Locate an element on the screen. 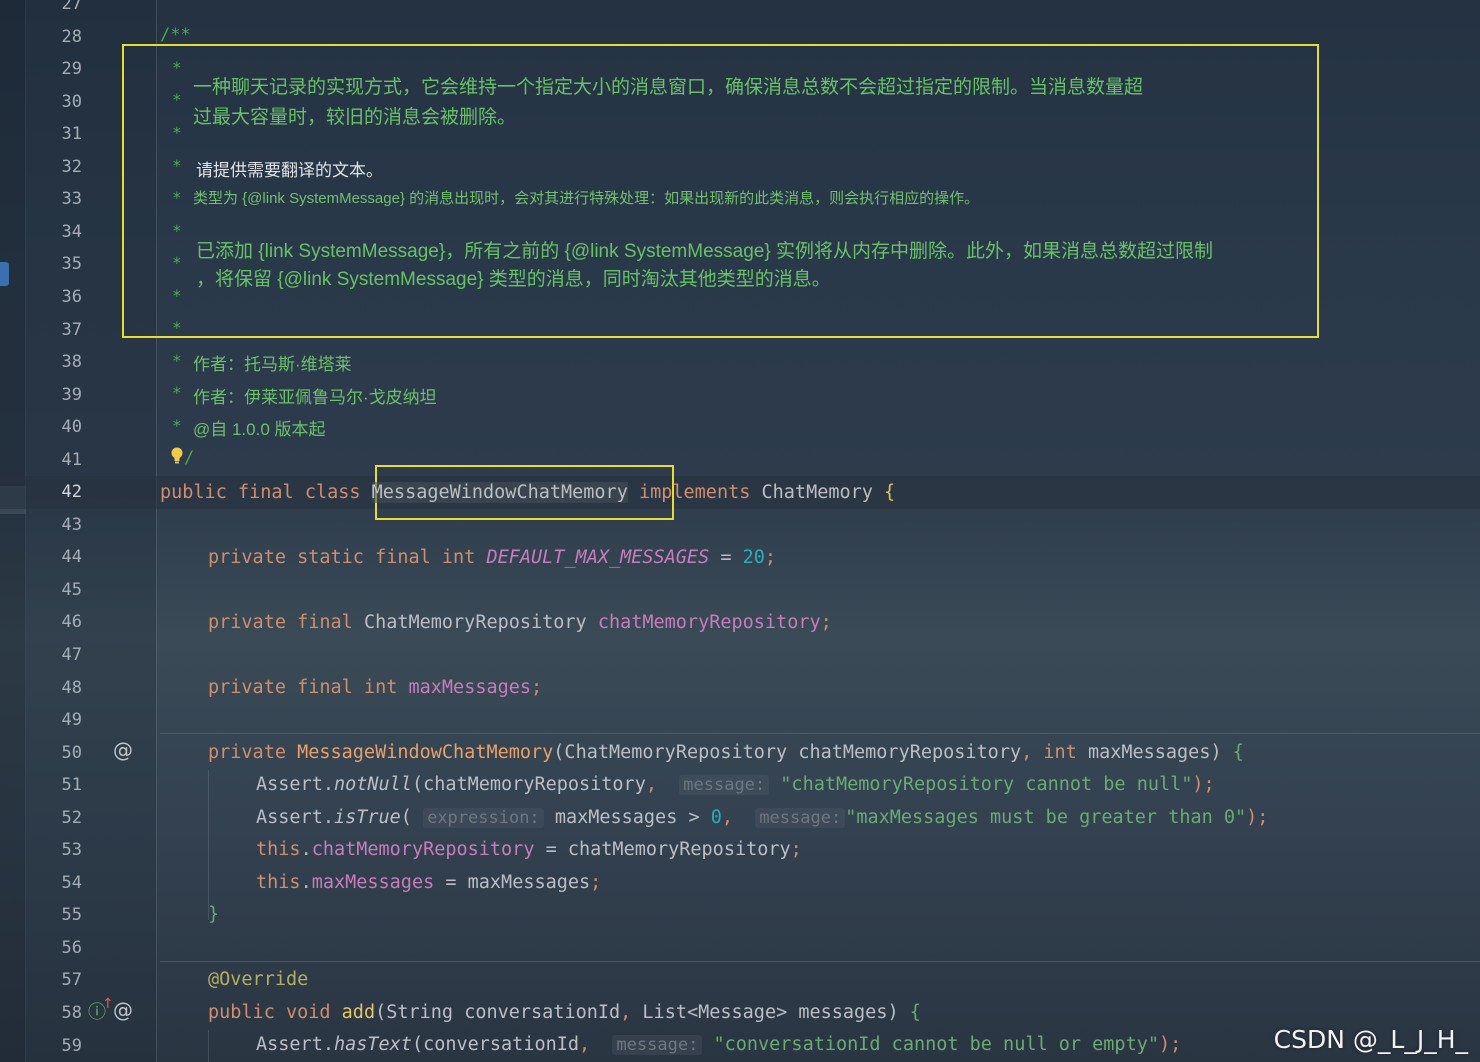  class-open-brace: { is located at coordinates (890, 492).